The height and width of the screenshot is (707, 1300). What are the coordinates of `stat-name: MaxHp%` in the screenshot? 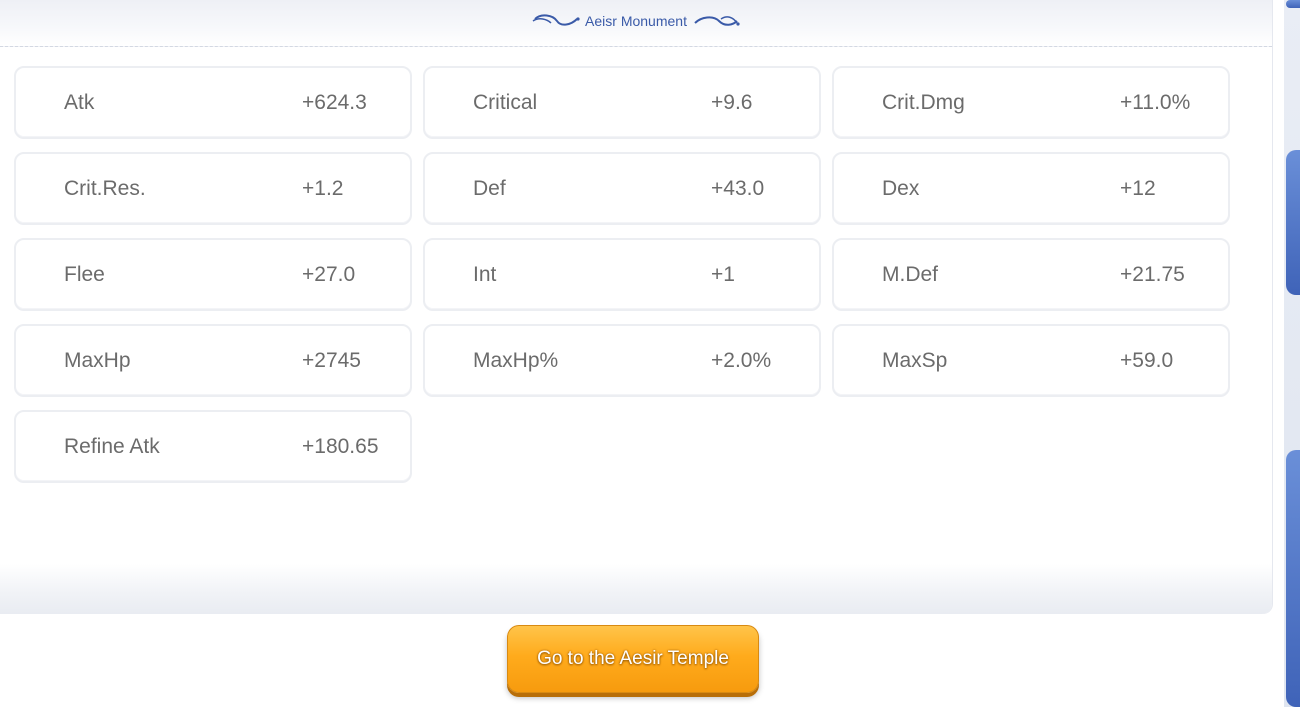 It's located at (516, 360).